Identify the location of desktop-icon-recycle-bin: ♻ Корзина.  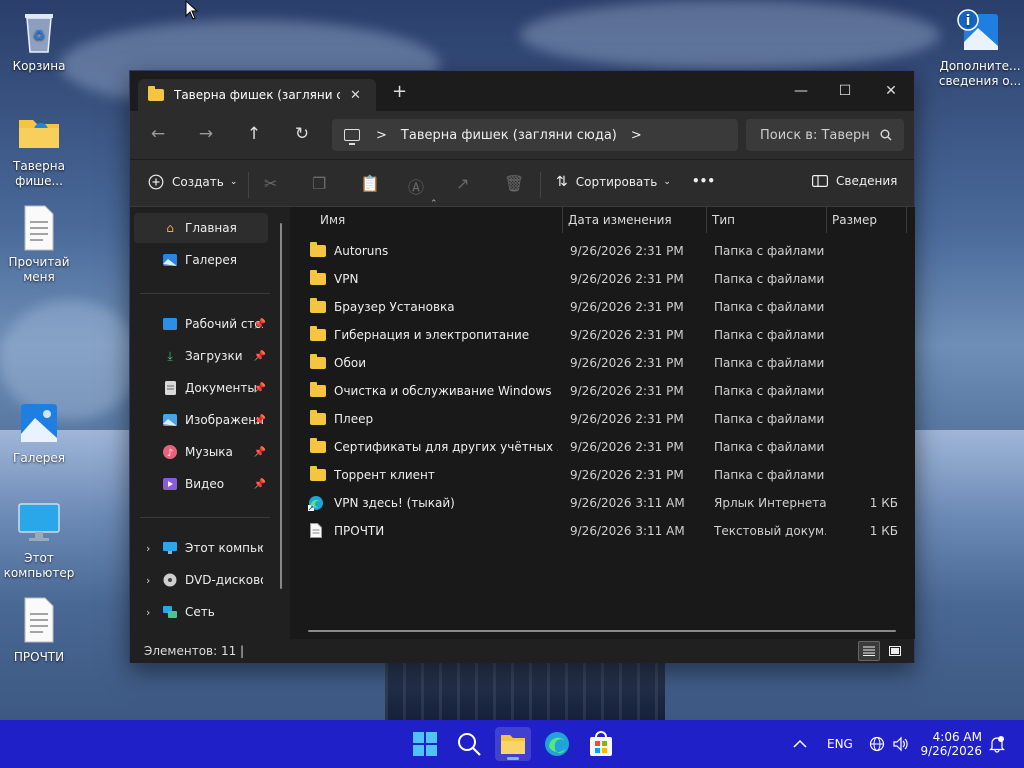
(39, 41).